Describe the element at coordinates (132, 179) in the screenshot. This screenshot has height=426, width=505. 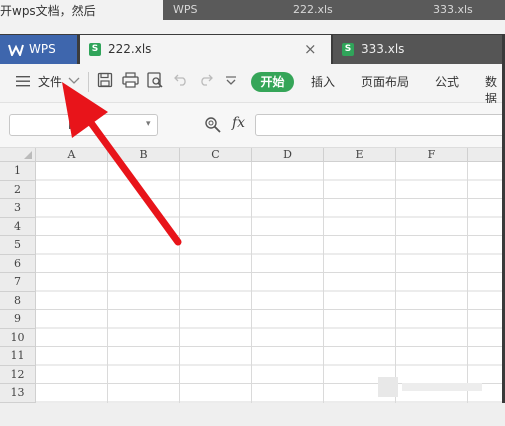
I see `arrow-shaft` at that location.